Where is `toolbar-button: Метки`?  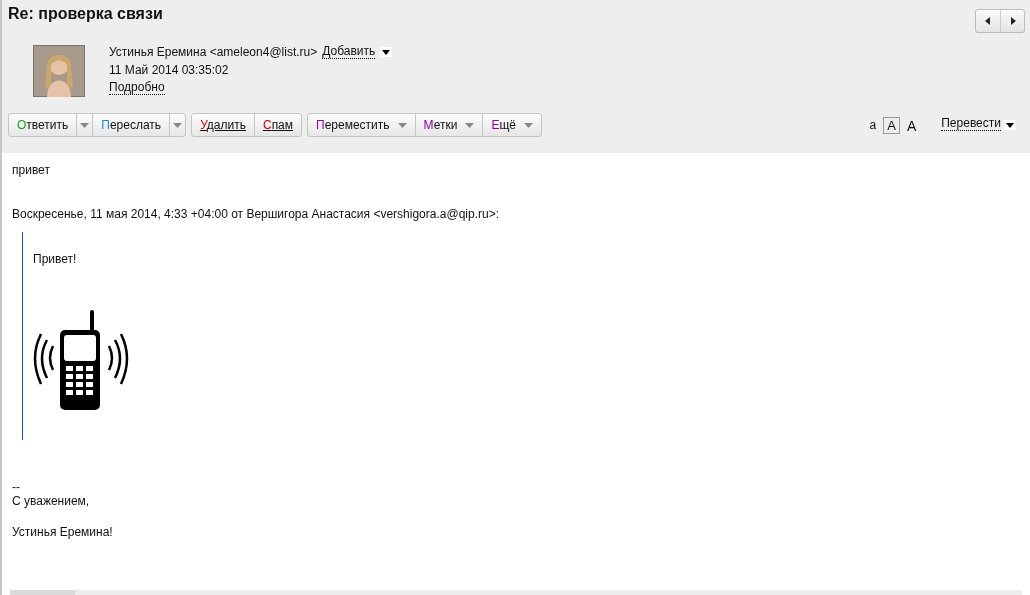 toolbar-button: Метки is located at coordinates (448, 125).